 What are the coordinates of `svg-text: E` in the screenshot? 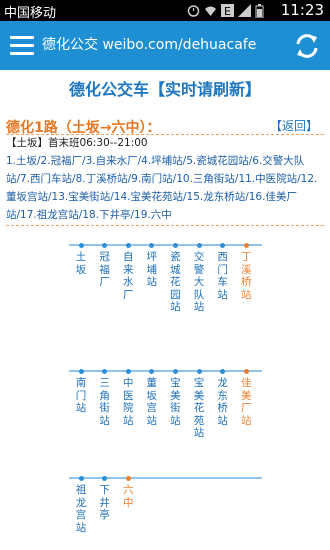 It's located at (227, 11).